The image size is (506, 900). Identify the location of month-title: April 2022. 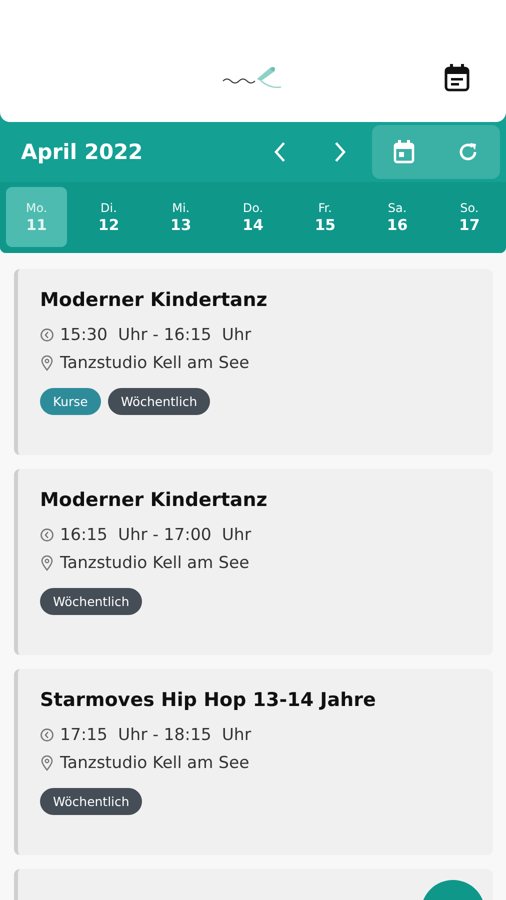
(82, 152).